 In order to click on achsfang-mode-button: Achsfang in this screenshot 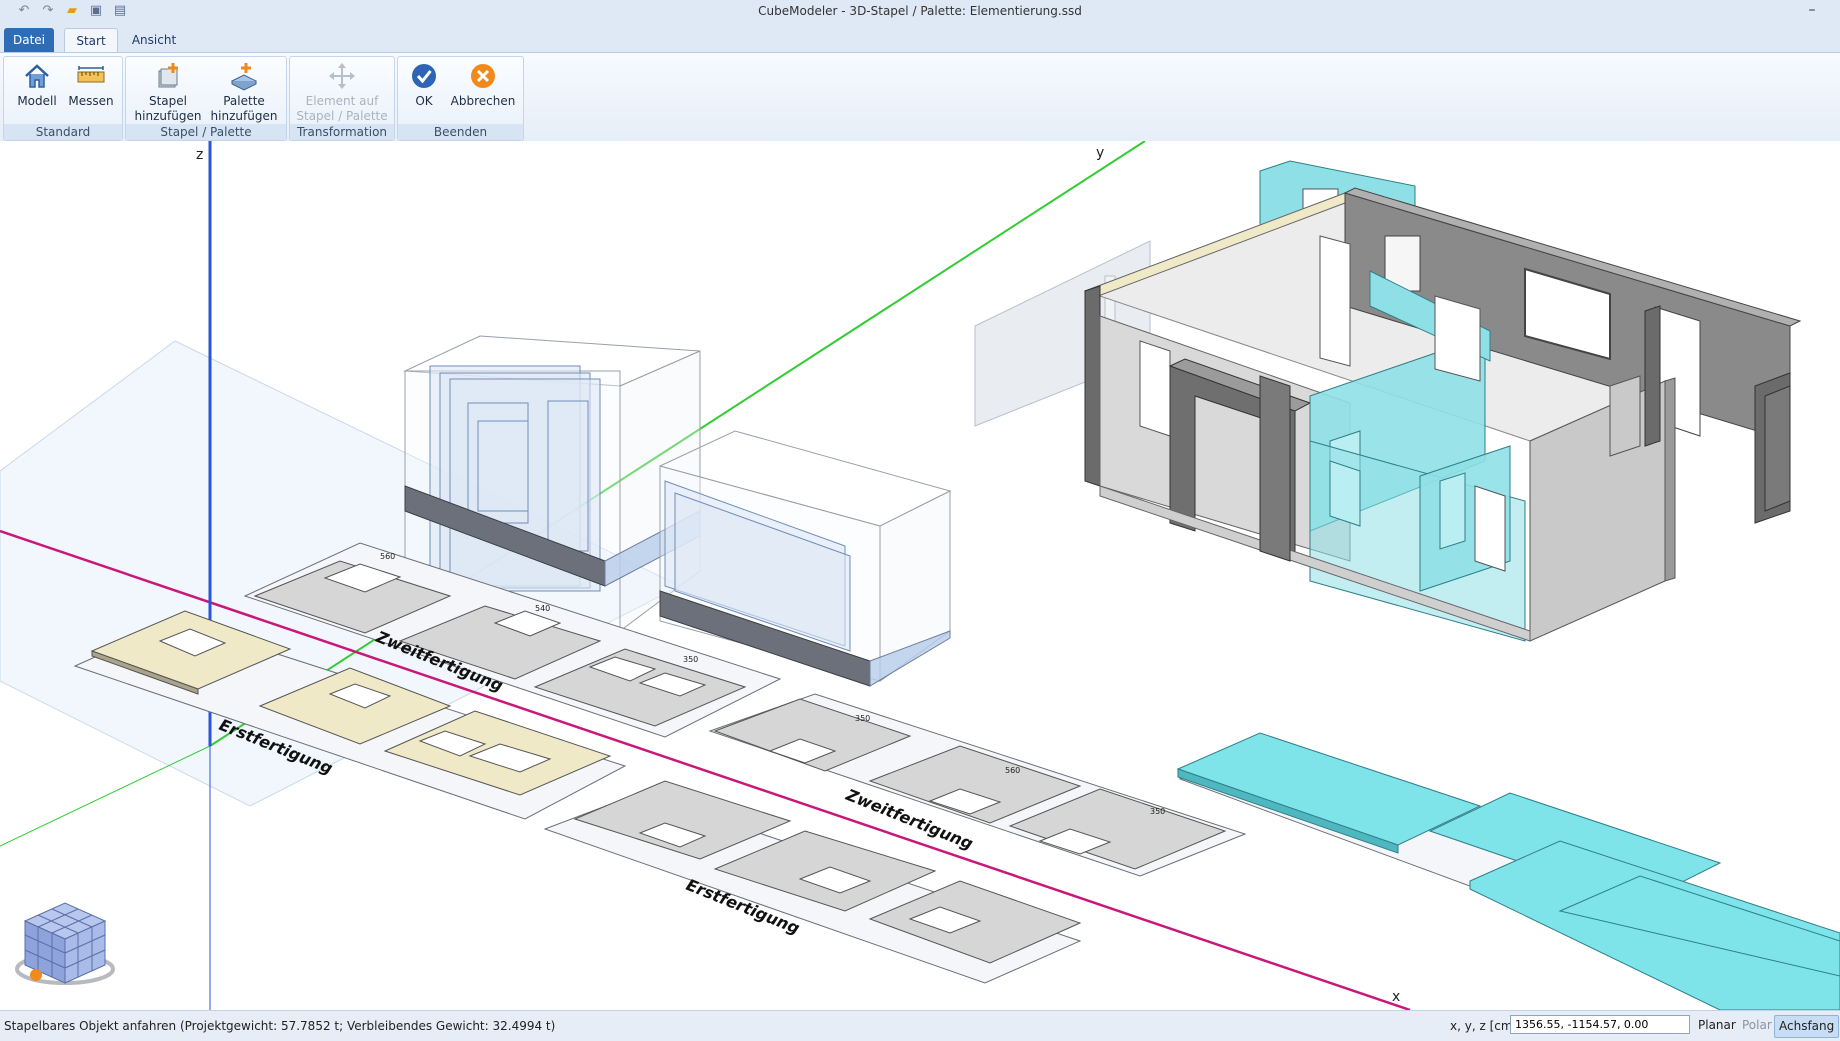, I will do `click(1807, 1026)`.